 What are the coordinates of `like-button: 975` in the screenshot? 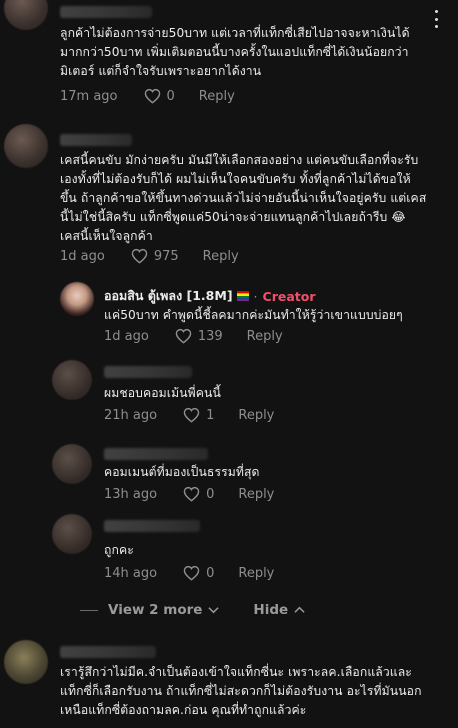 It's located at (155, 256).